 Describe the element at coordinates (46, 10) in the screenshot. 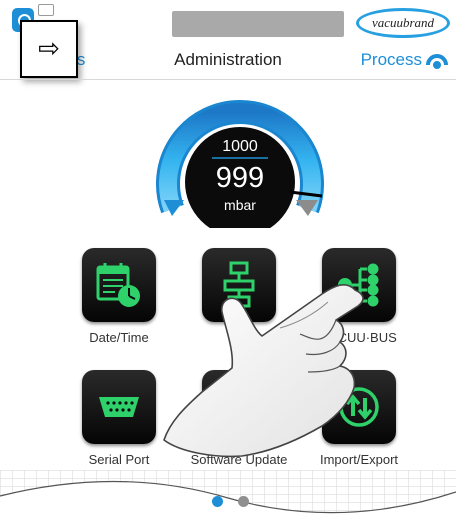

I see `keyboard-icon` at that location.